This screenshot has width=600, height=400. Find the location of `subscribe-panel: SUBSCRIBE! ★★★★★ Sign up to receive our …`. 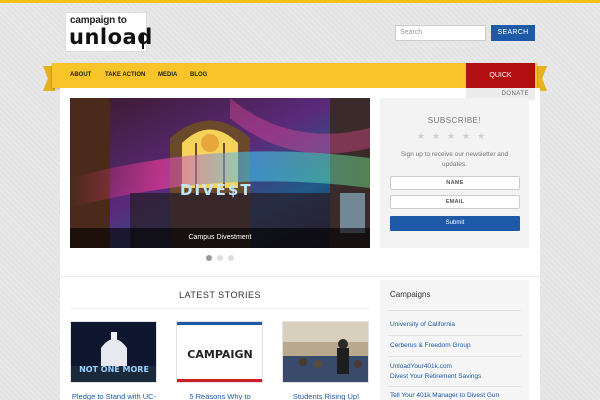

subscribe-panel: SUBSCRIBE! ★★★★★ Sign up to receive our … is located at coordinates (454, 173).